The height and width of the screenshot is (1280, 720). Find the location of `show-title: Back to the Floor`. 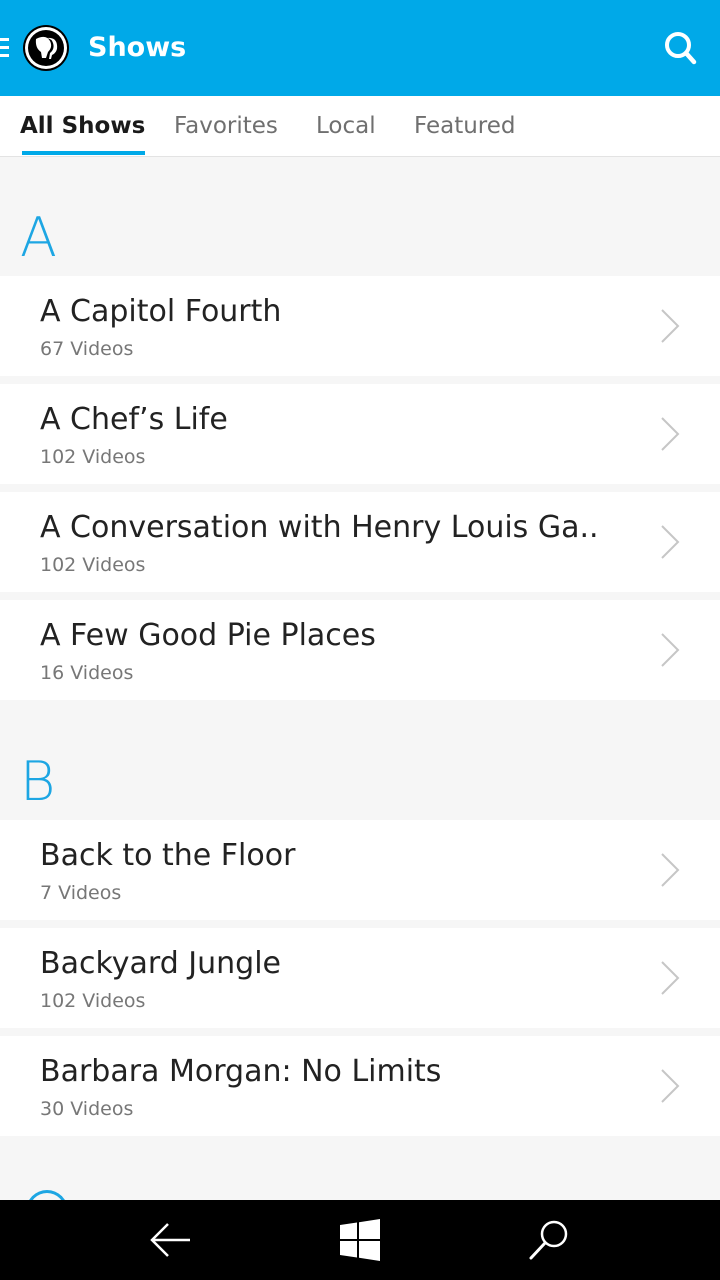

show-title: Back to the Floor is located at coordinates (168, 855).